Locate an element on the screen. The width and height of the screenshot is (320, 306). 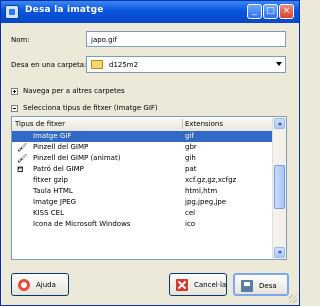
filetype-expander-icon is located at coordinates (14, 108).